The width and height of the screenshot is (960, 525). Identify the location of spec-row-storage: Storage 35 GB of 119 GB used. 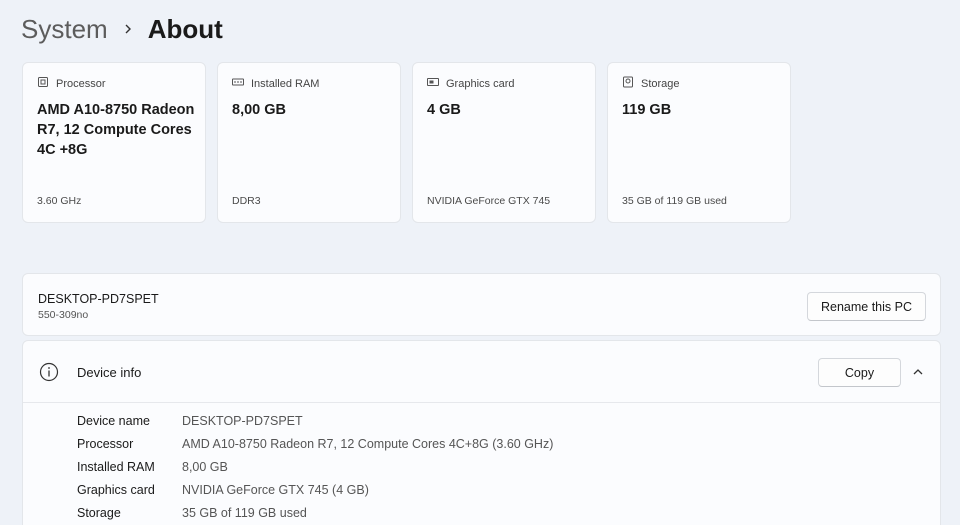
(192, 513).